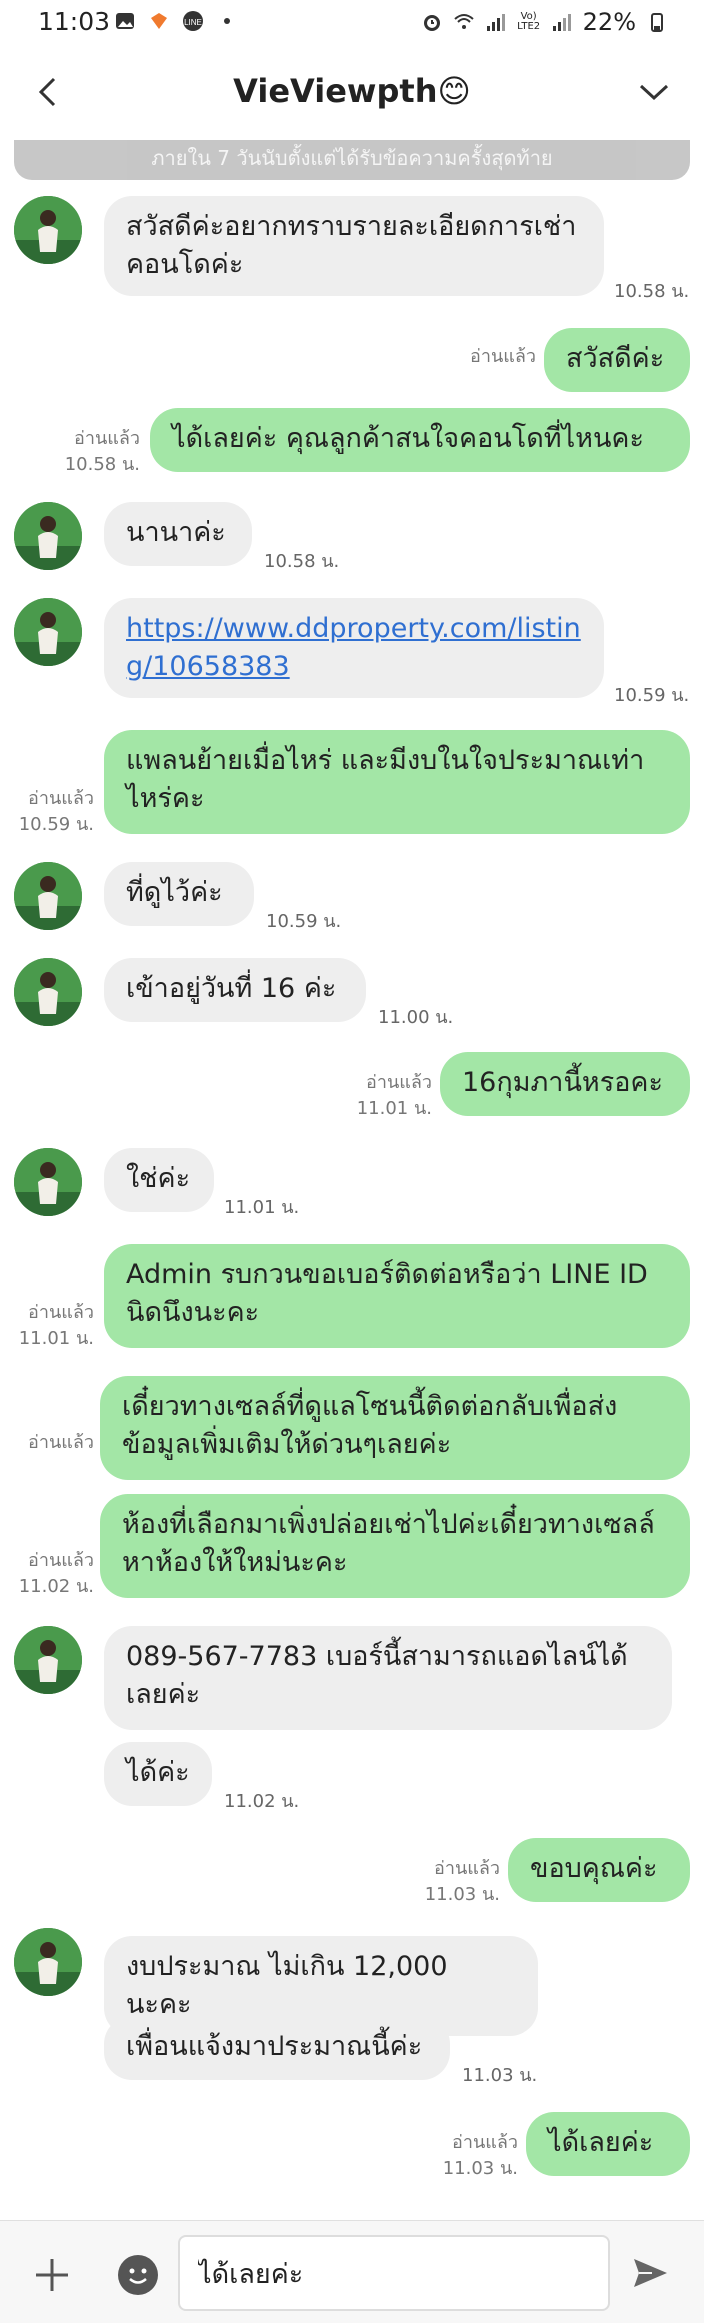  I want to click on message-text: งบประมาณ ไม่เกิน 12,000 นะคะ, so click(287, 1985).